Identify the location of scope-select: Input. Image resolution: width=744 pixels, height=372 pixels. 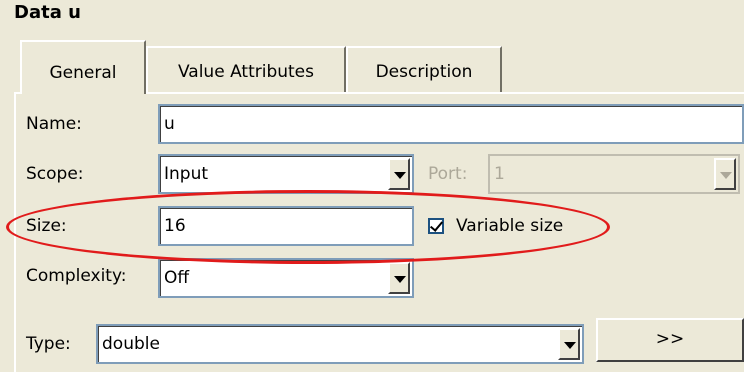
(286, 174).